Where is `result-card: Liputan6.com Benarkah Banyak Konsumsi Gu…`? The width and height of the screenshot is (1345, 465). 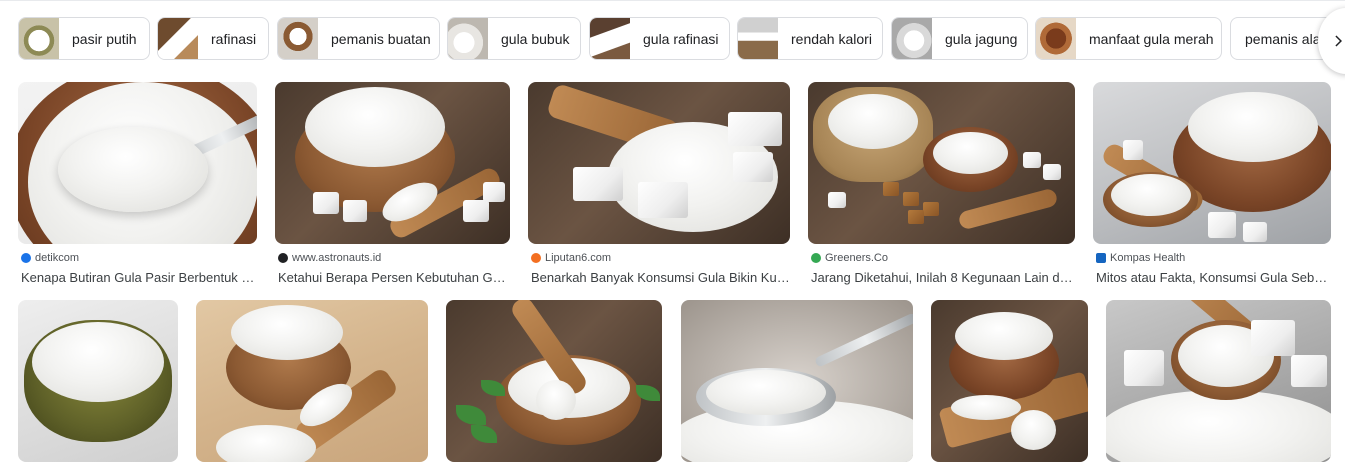
result-card: Liputan6.com Benarkah Banyak Konsumsi Gu… is located at coordinates (659, 183).